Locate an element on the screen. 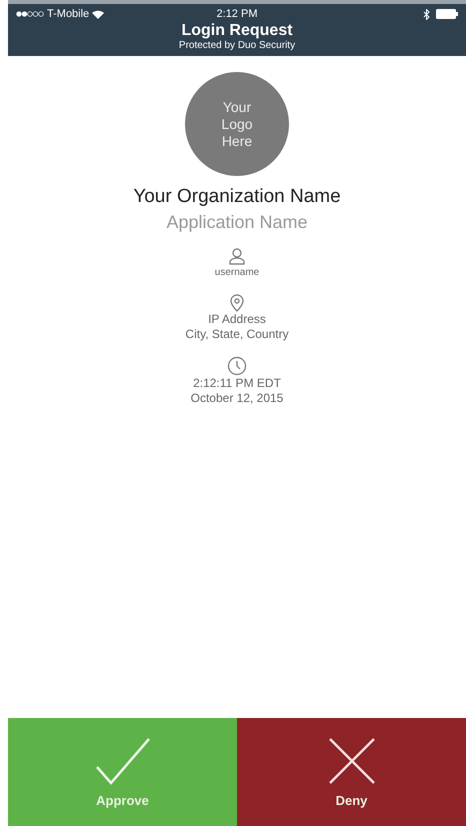 This screenshot has height=826, width=466. bluetooth-icon is located at coordinates (426, 14).